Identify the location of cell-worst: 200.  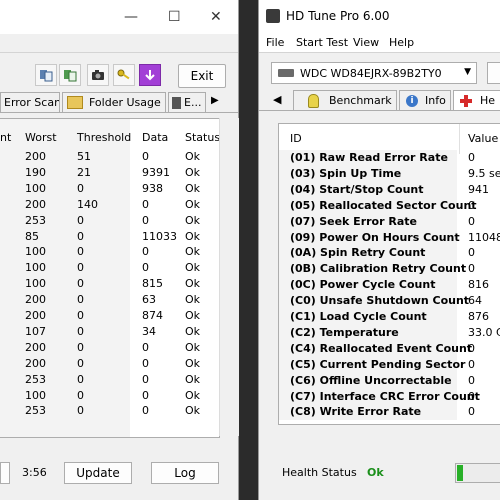
(35, 156).